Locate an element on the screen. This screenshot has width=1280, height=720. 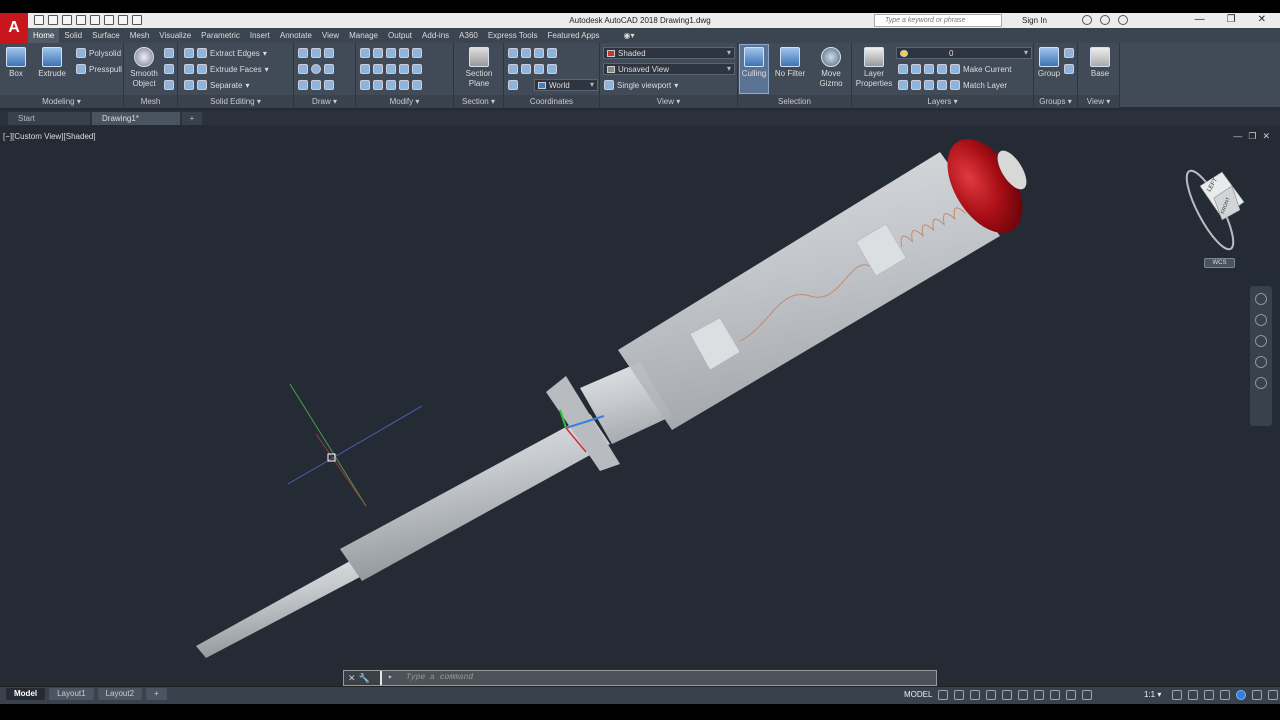
polar-icon is located at coordinates (991, 695).